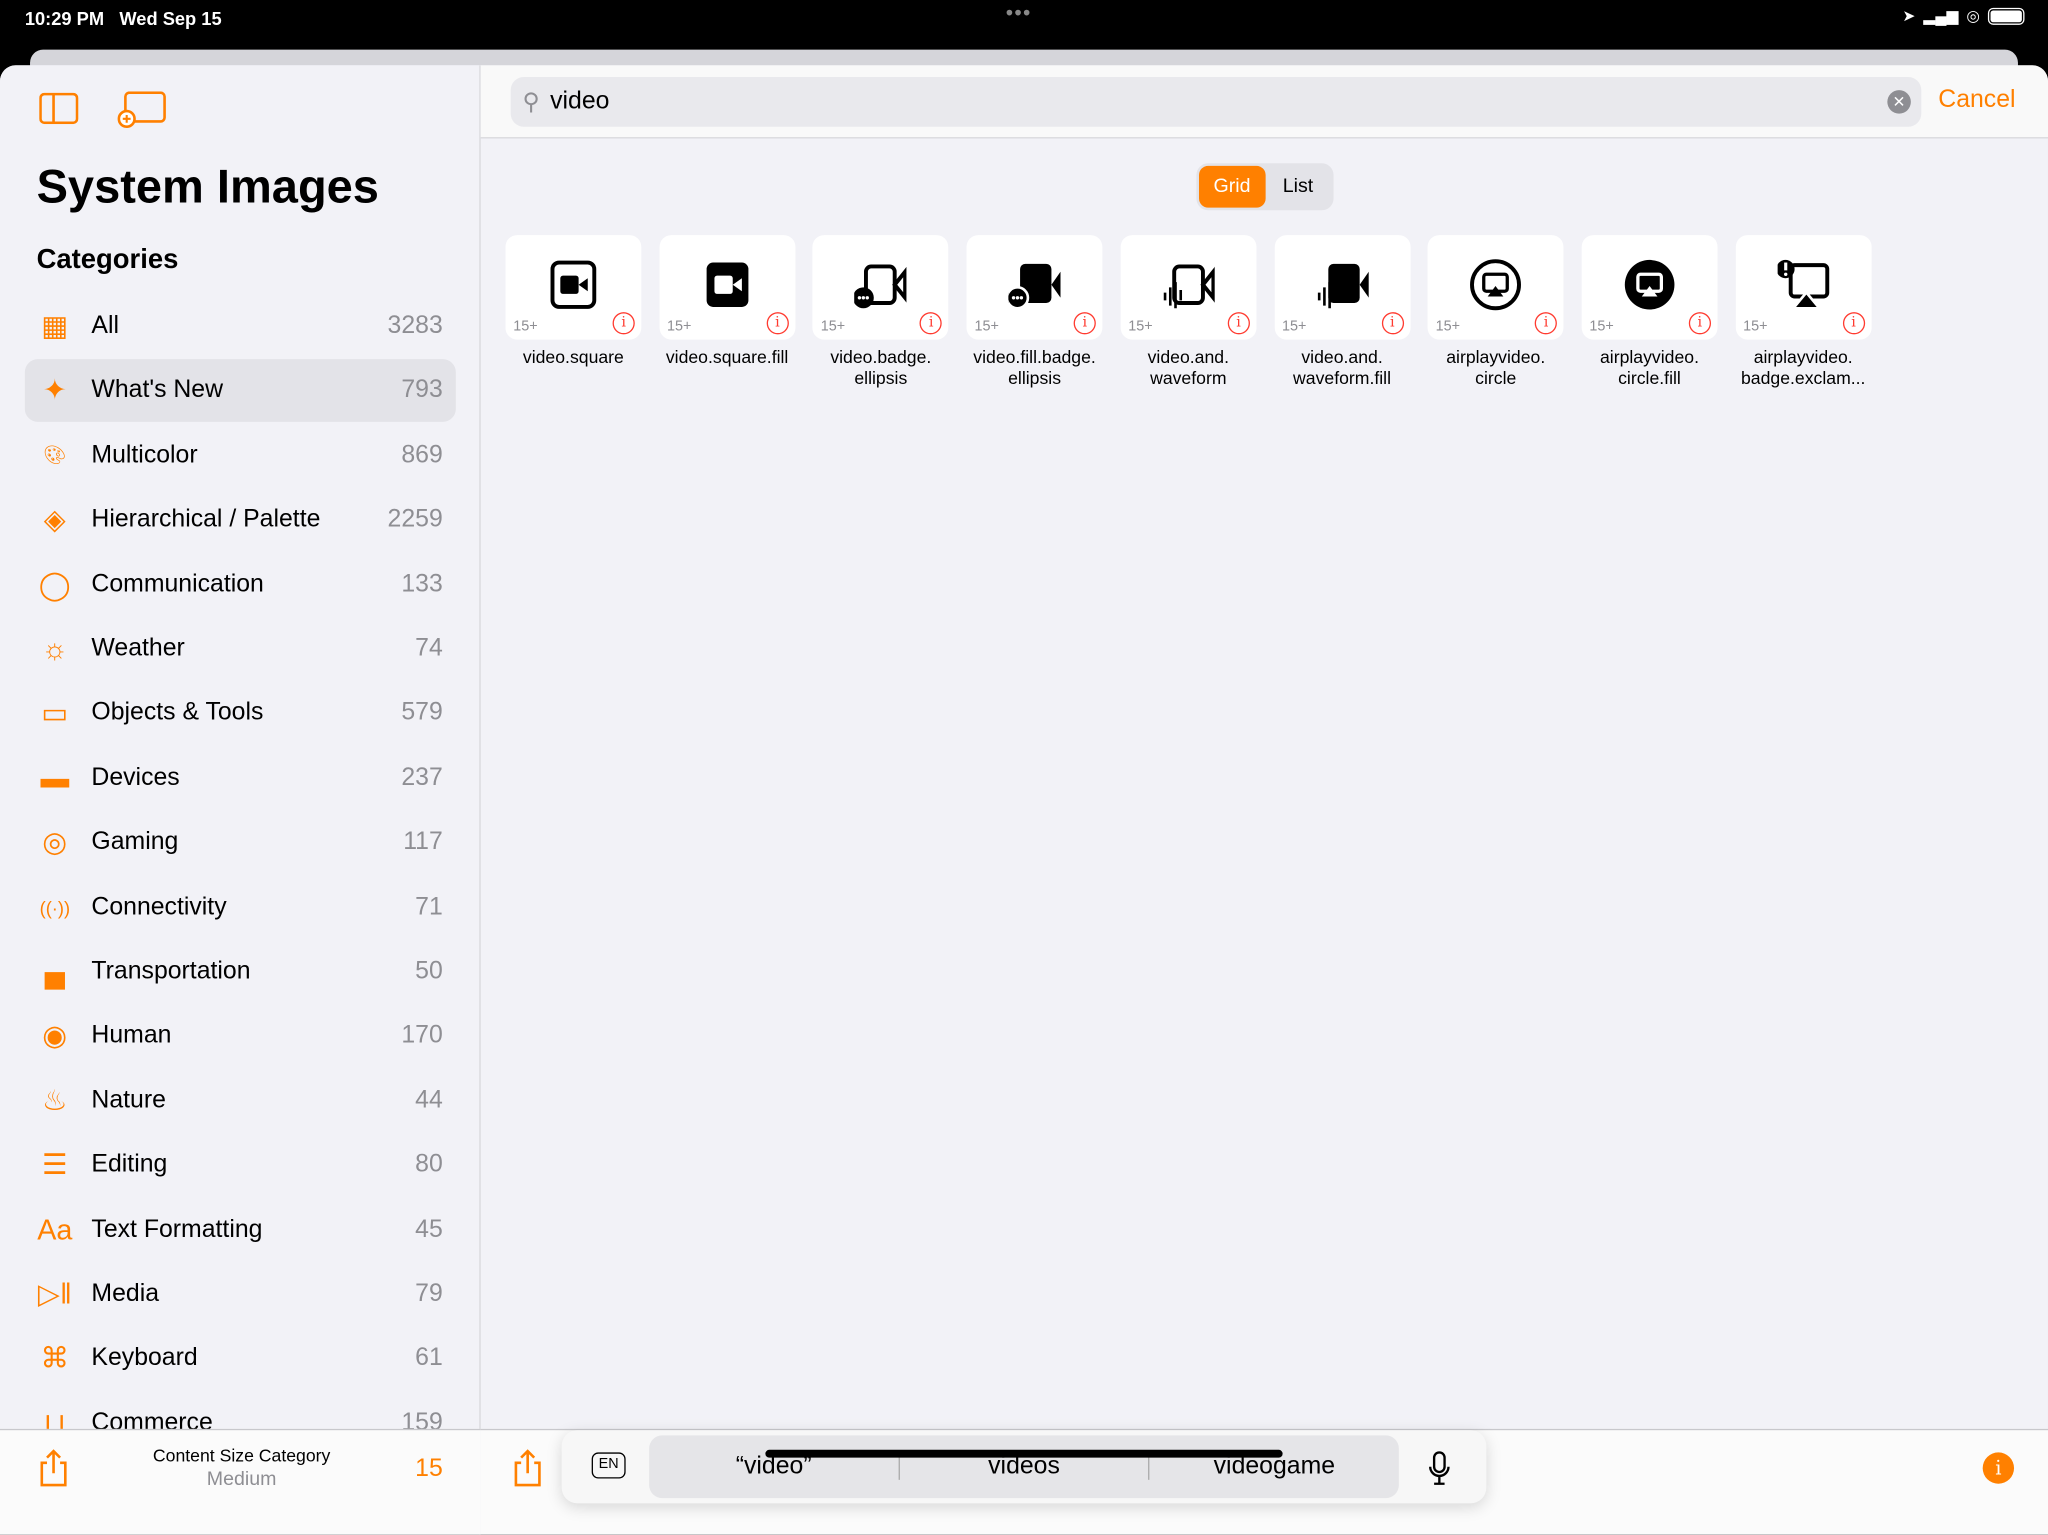 The width and height of the screenshot is (2048, 1535). What do you see at coordinates (240, 1294) in the screenshot?
I see `sidebar-item-media: ▷‖ Media 79` at bounding box center [240, 1294].